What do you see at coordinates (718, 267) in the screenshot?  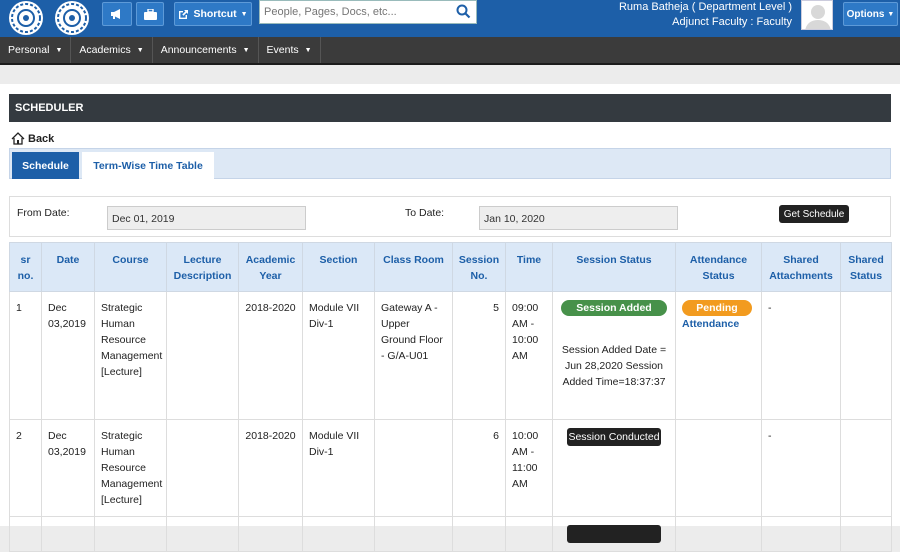 I see `header-attendance: Attendance Status` at bounding box center [718, 267].